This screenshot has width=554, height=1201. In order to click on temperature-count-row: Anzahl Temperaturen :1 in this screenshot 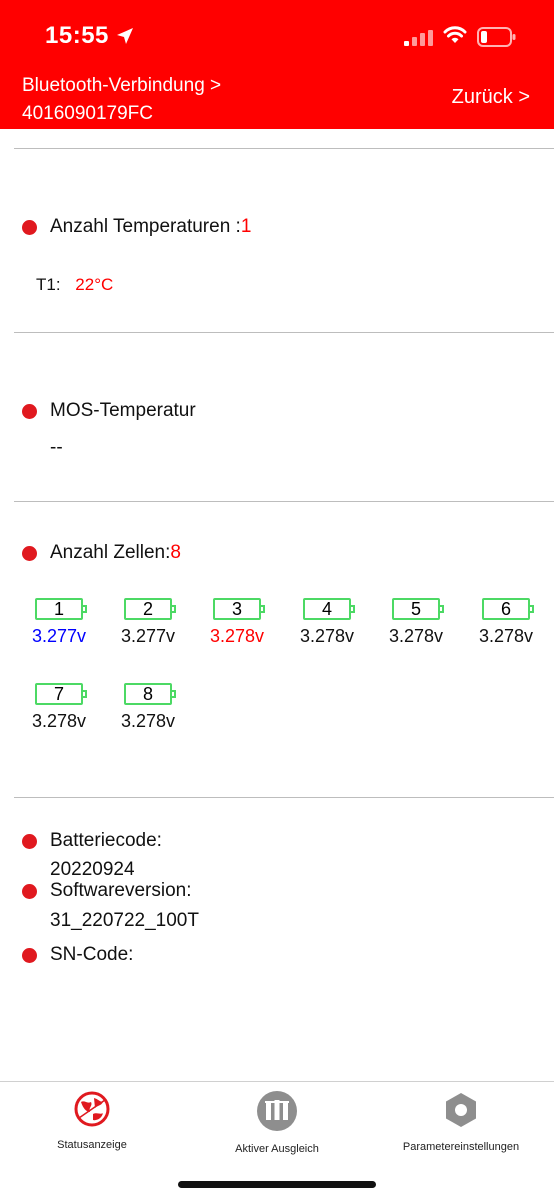, I will do `click(150, 227)`.